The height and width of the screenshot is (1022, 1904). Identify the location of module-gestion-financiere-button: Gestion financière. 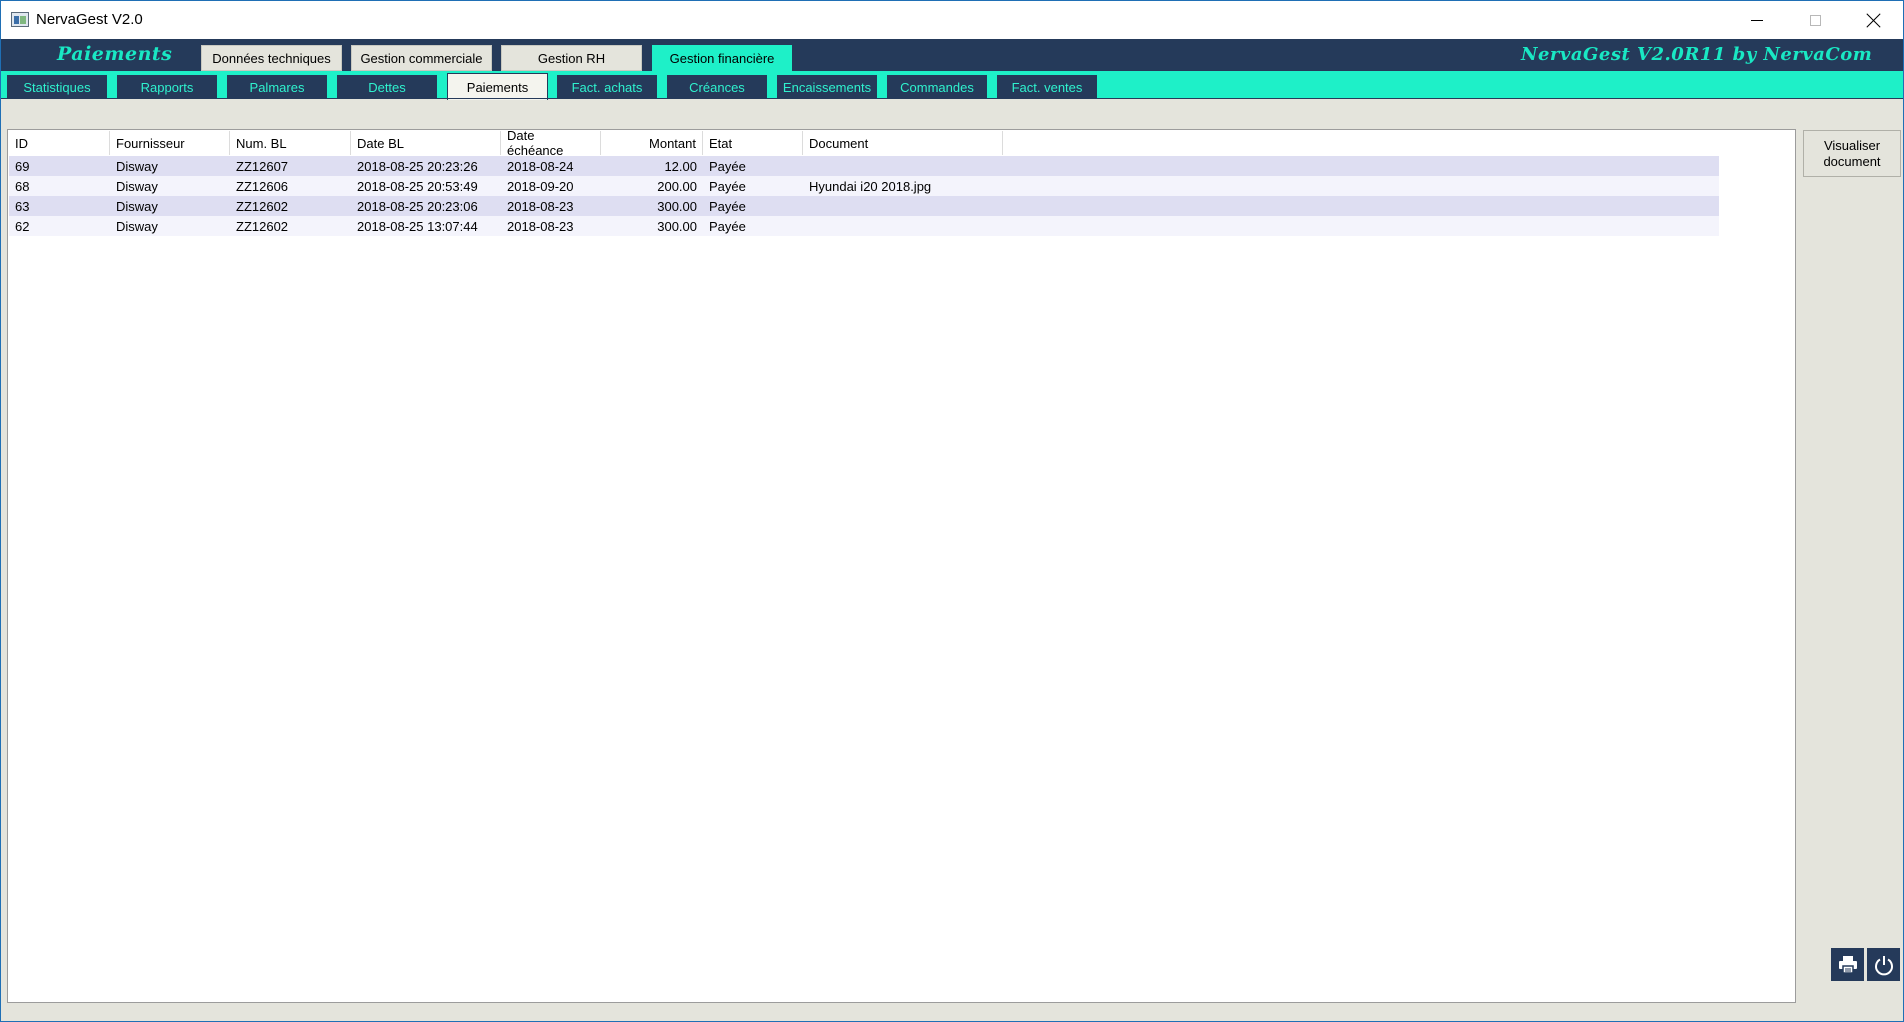
(722, 58).